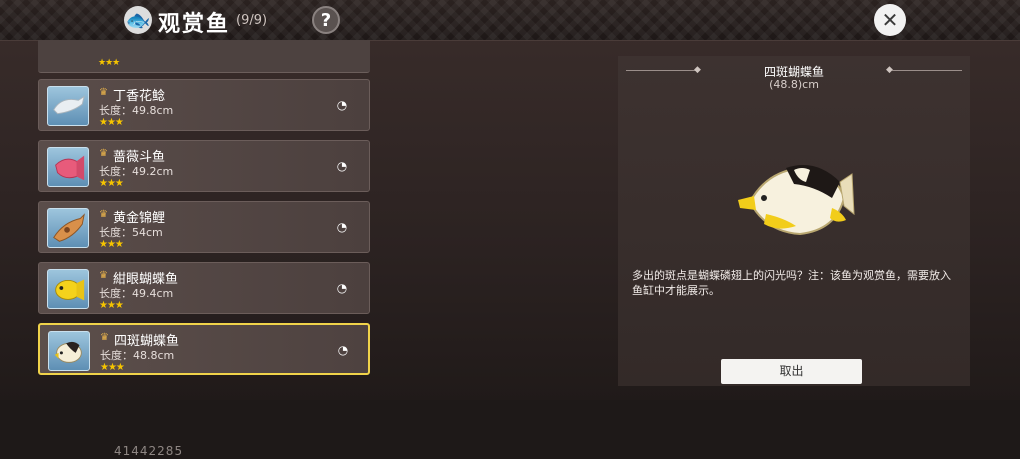  Describe the element at coordinates (68, 167) in the screenshot. I see `betta-icon` at that location.